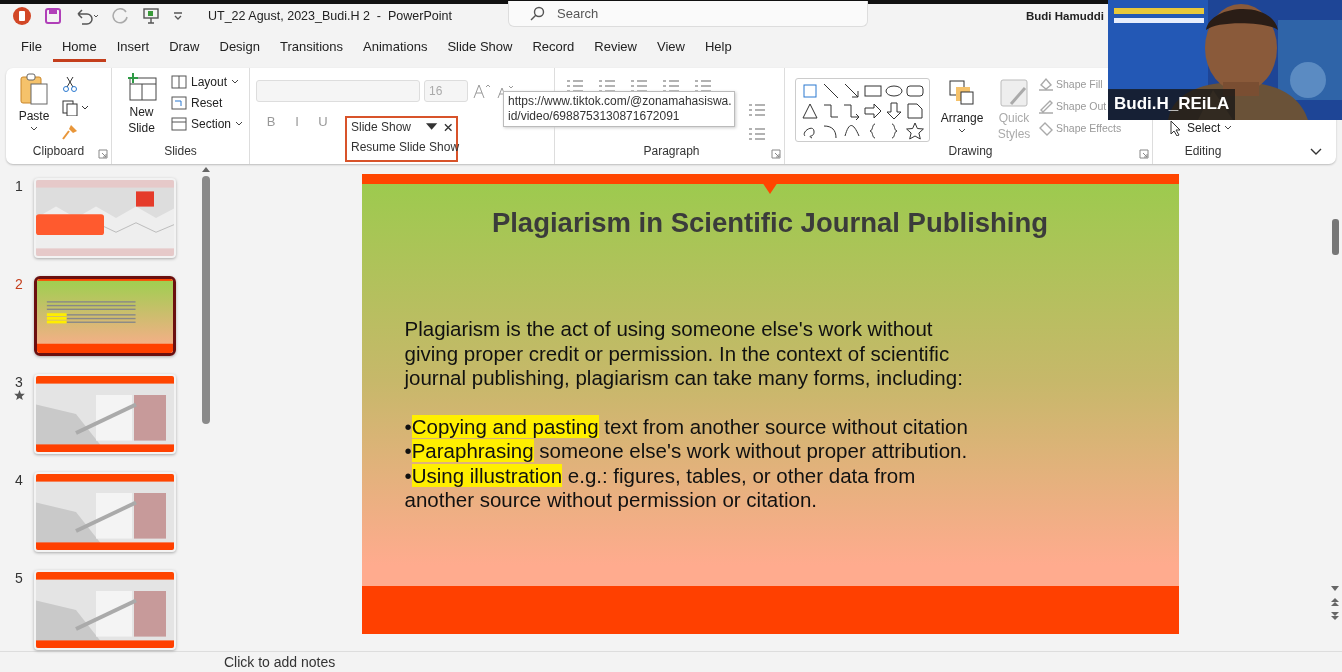 The height and width of the screenshot is (672, 1342). I want to click on window-title: UT_22 Agust, 2023_Budi.H 2 - PowerPoint, so click(330, 16).